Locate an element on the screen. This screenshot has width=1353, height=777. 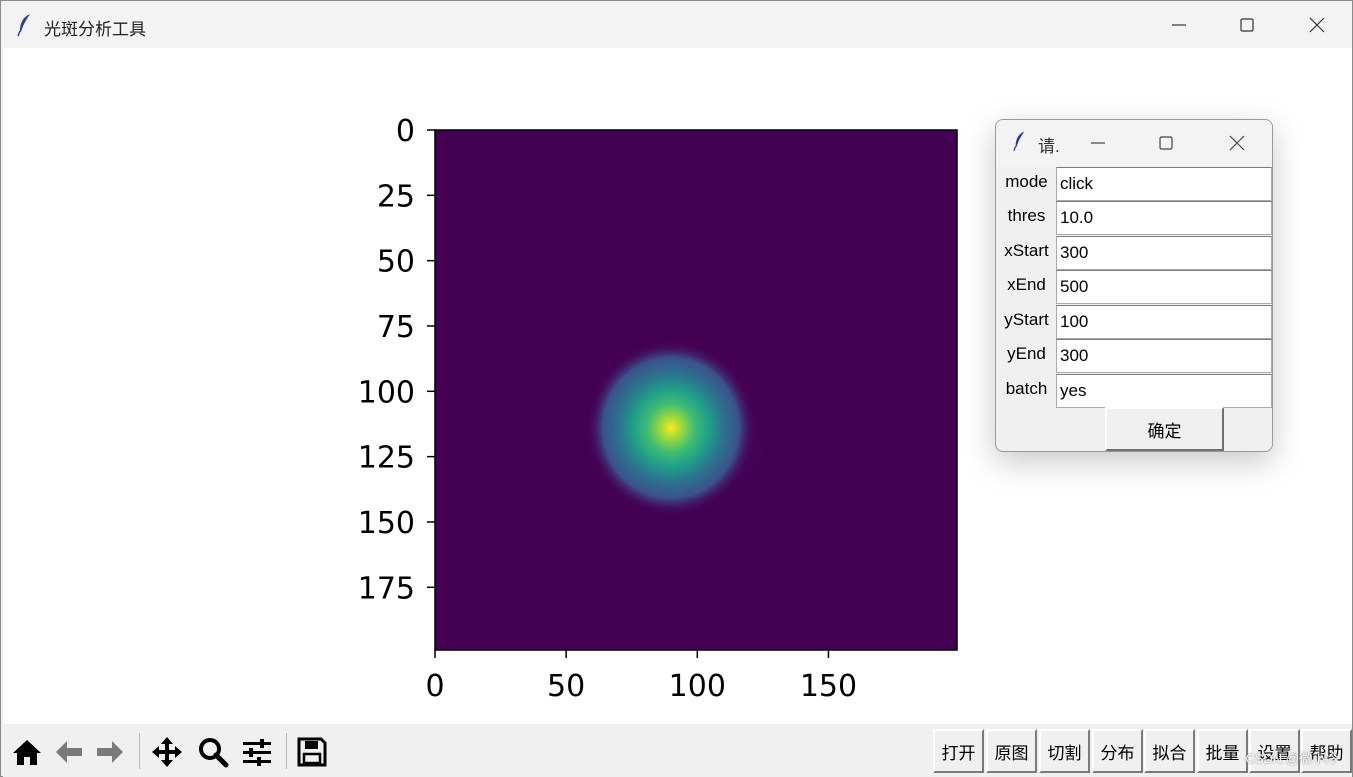
yend-input is located at coordinates (1164, 356).